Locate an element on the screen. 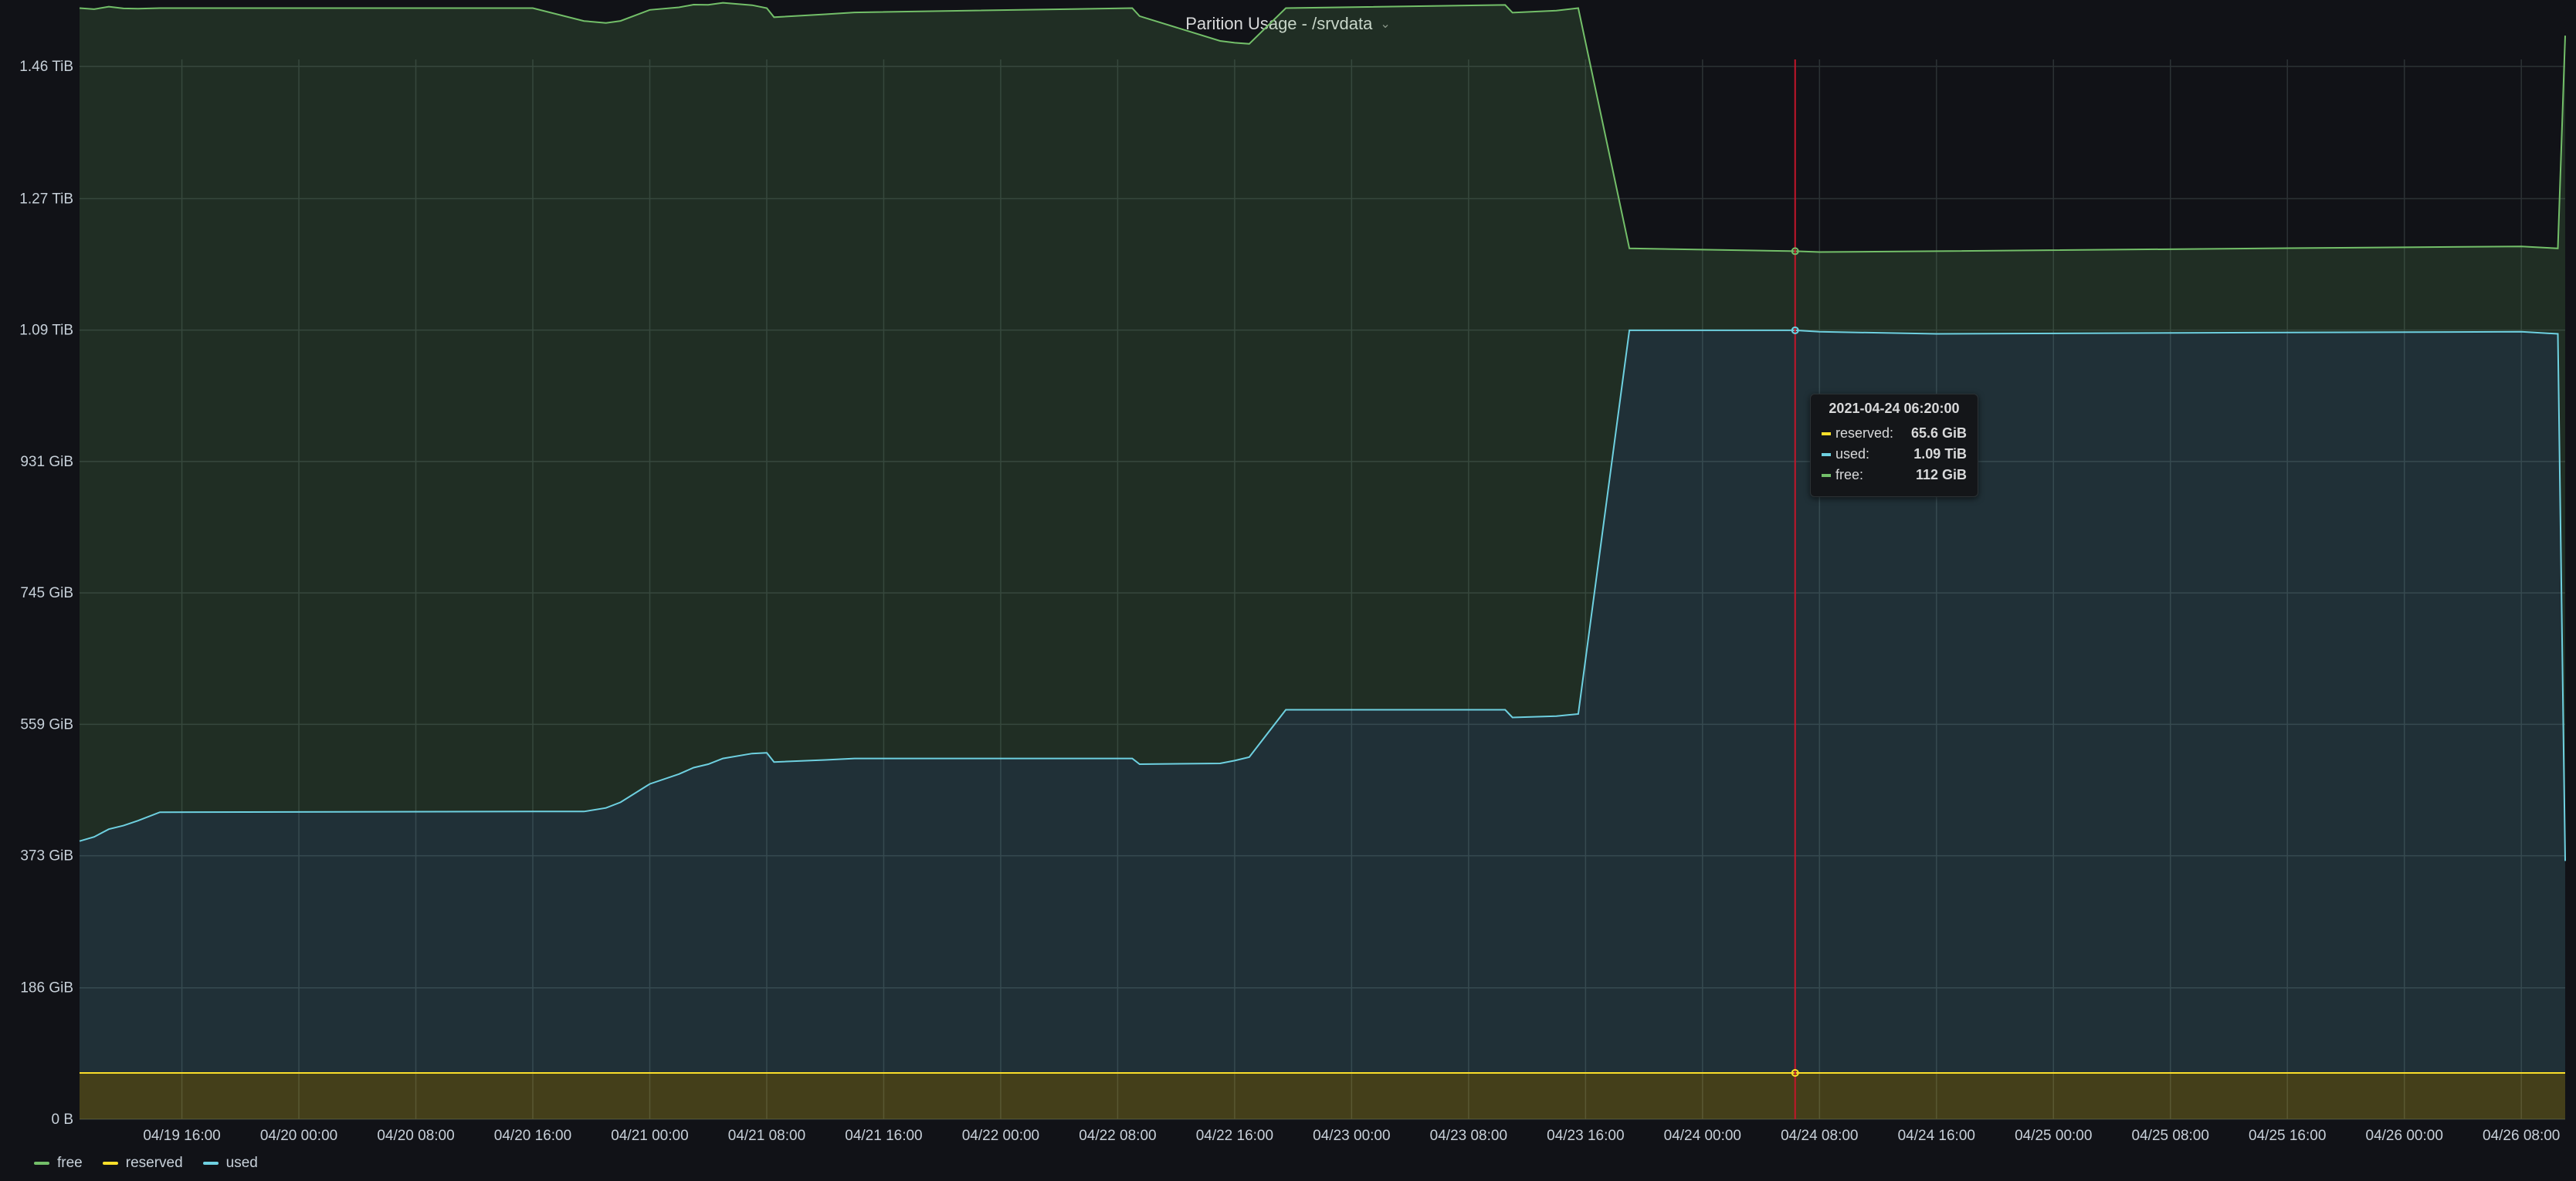  legend-label: free is located at coordinates (70, 1163).